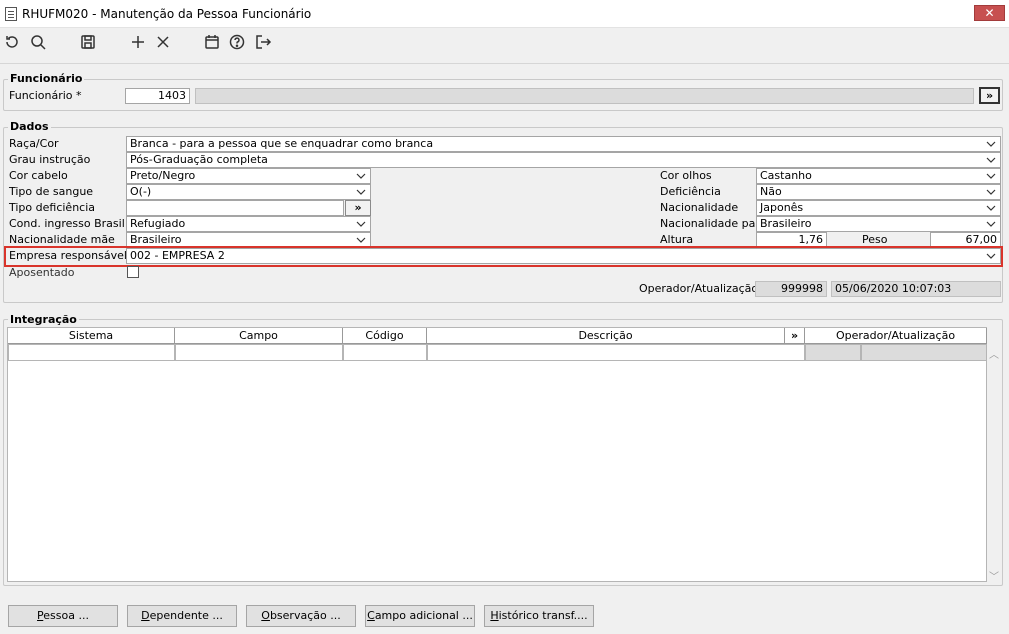 This screenshot has width=1009, height=634. What do you see at coordinates (38, 175) in the screenshot?
I see `cor-cabelo-label: Cor cabelo` at bounding box center [38, 175].